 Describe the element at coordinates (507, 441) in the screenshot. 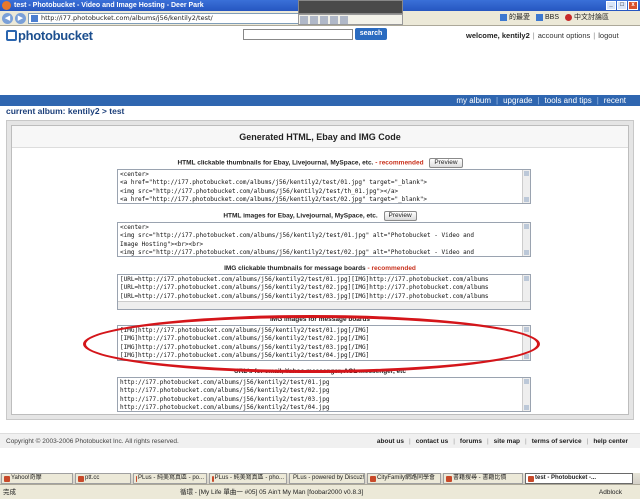

I see `footer-link-sitemap: site map` at that location.